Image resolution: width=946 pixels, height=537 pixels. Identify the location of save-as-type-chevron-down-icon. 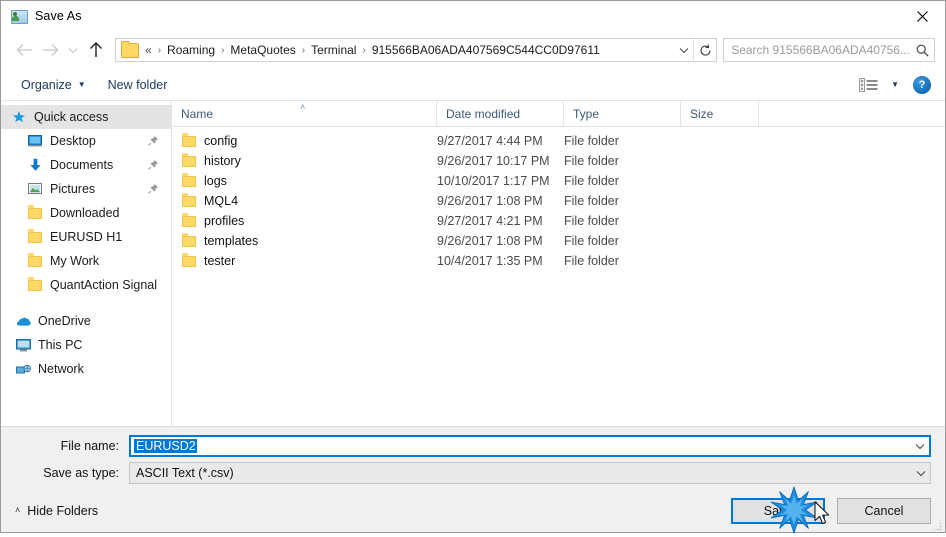
(921, 473).